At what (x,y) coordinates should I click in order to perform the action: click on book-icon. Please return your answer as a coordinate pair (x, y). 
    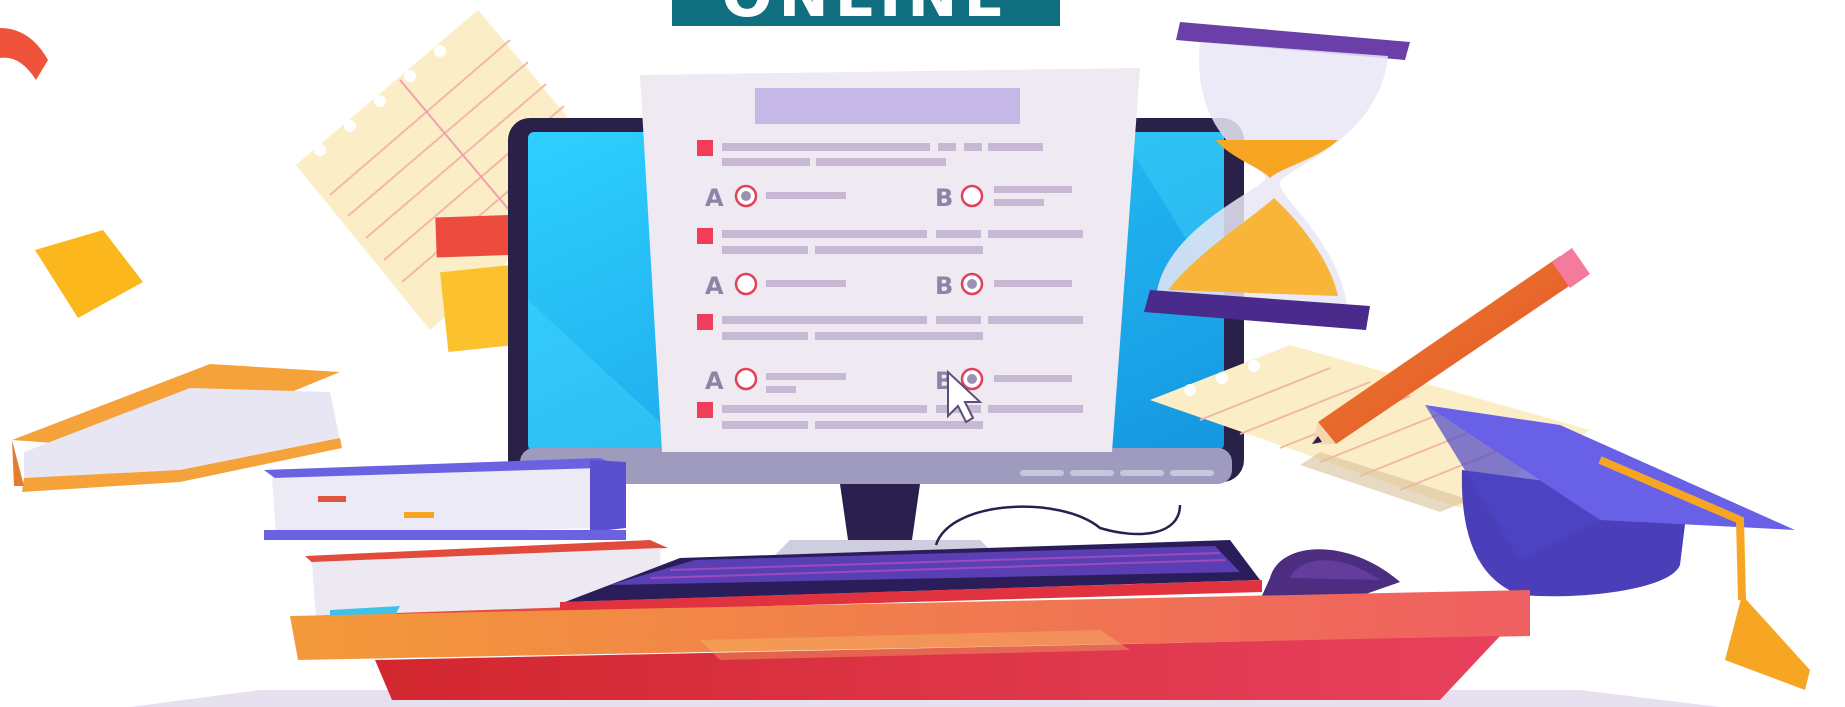
    Looking at the image, I should click on (445, 499).